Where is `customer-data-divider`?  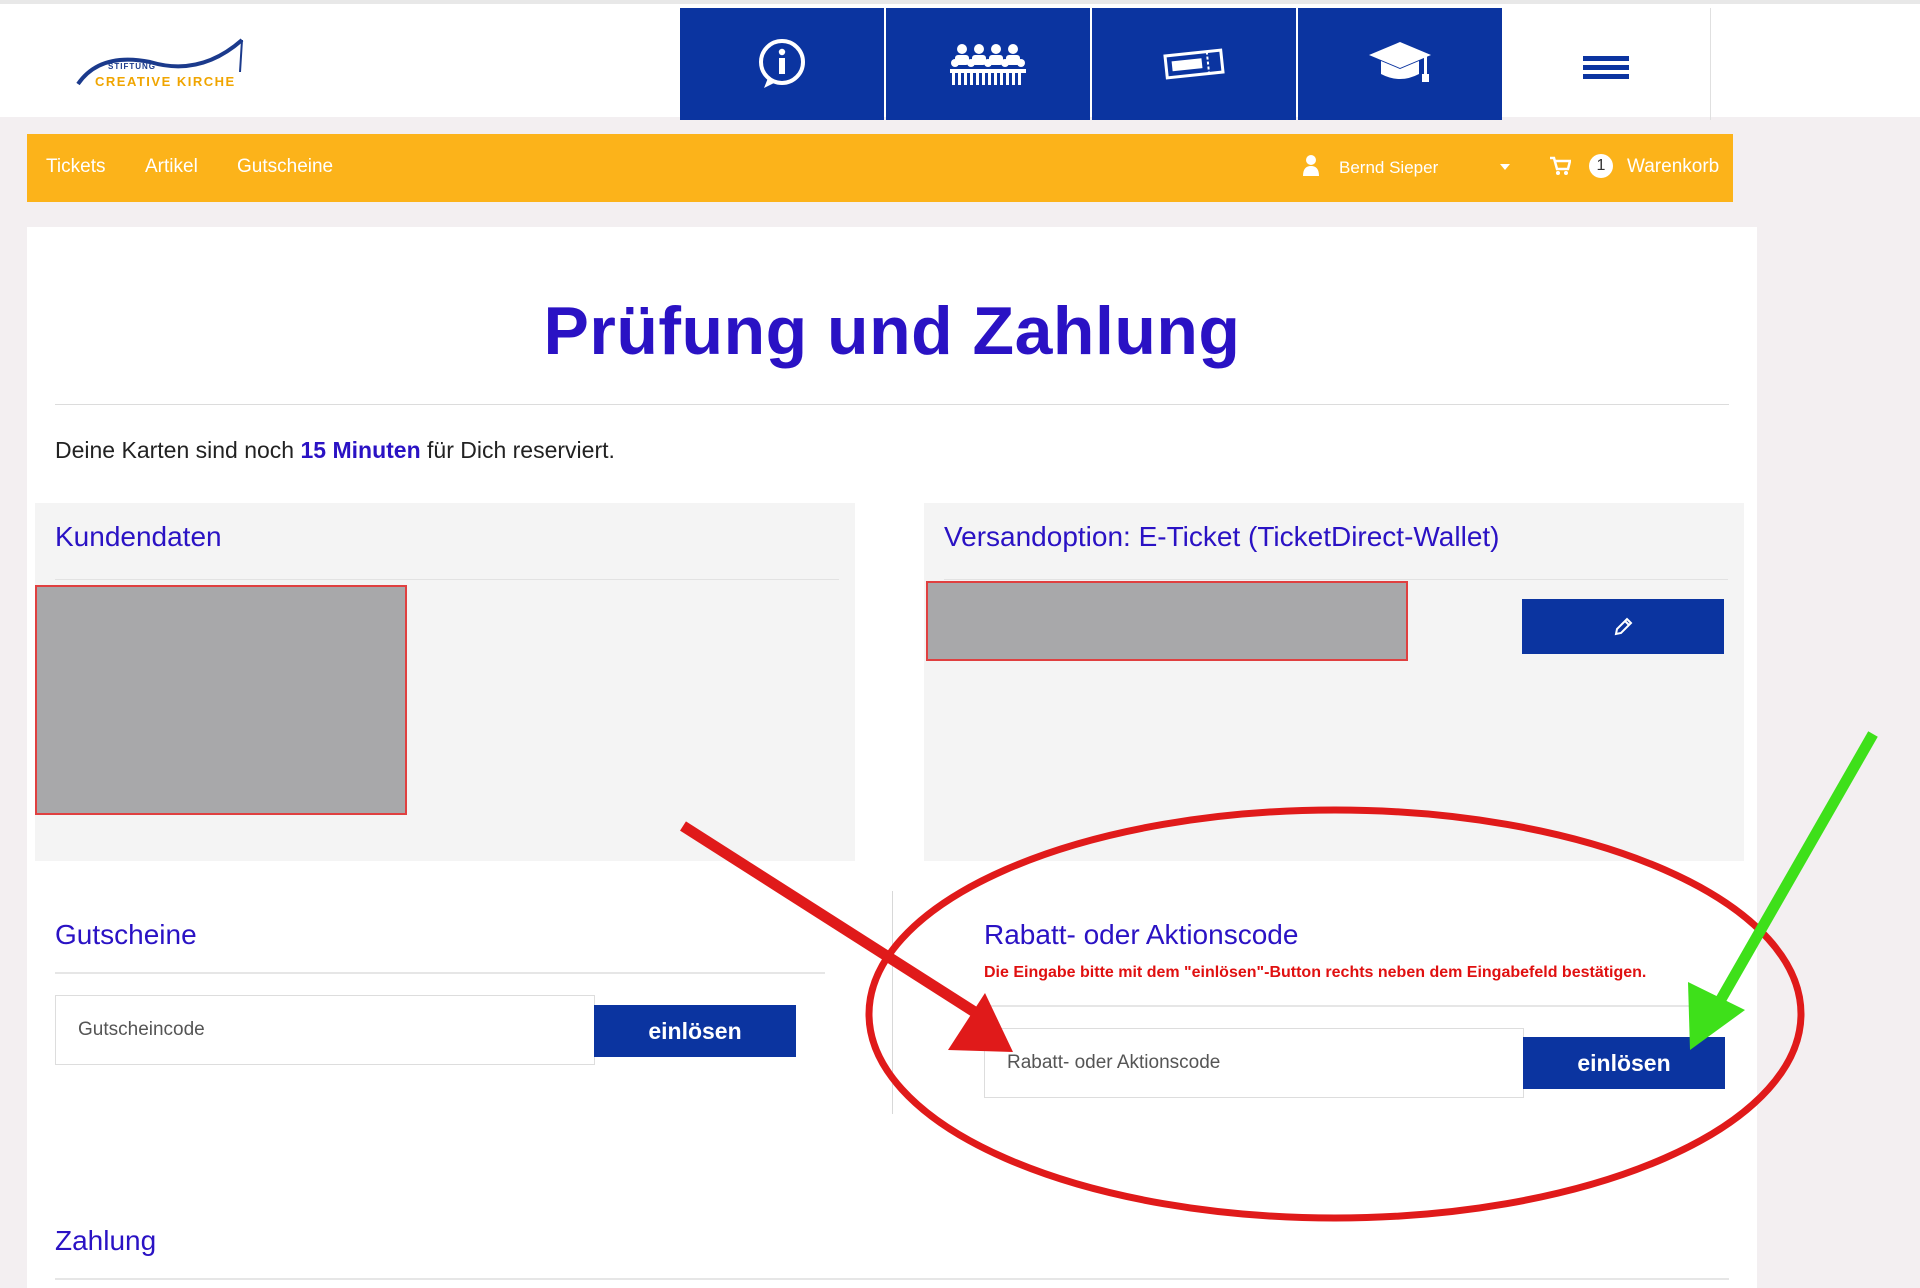 customer-data-divider is located at coordinates (447, 579).